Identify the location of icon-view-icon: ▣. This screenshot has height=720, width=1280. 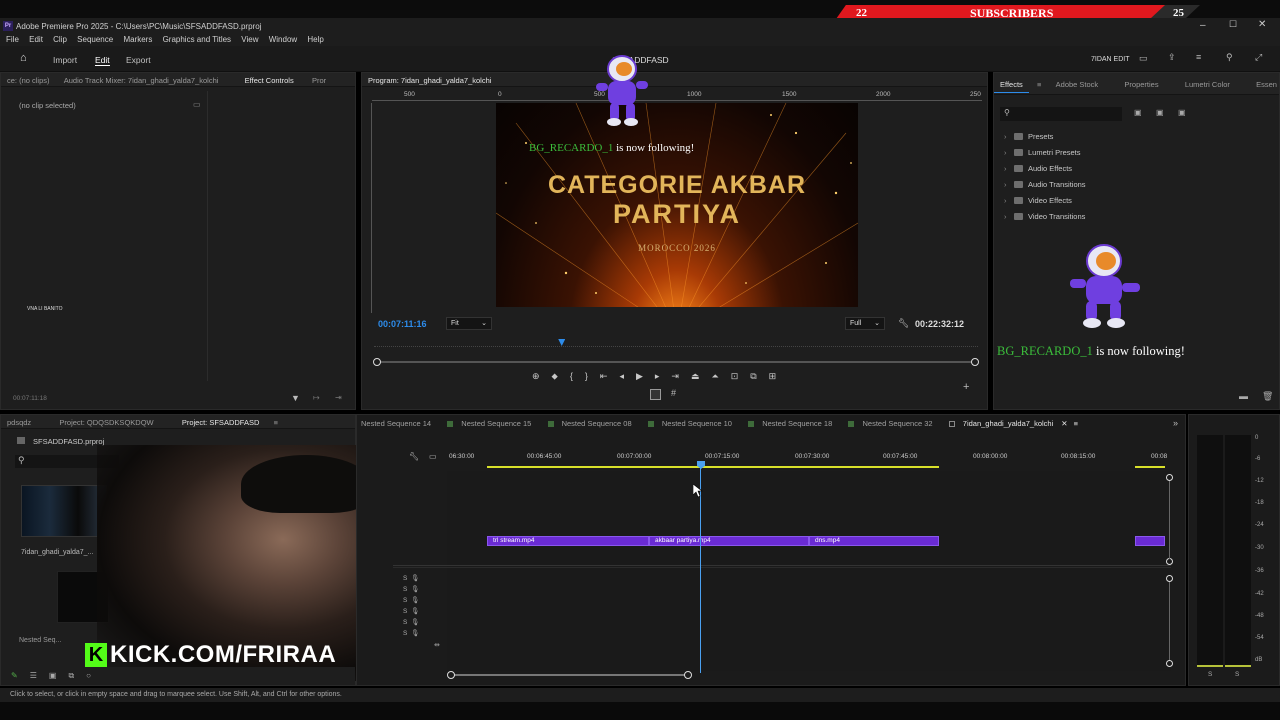
(53, 676).